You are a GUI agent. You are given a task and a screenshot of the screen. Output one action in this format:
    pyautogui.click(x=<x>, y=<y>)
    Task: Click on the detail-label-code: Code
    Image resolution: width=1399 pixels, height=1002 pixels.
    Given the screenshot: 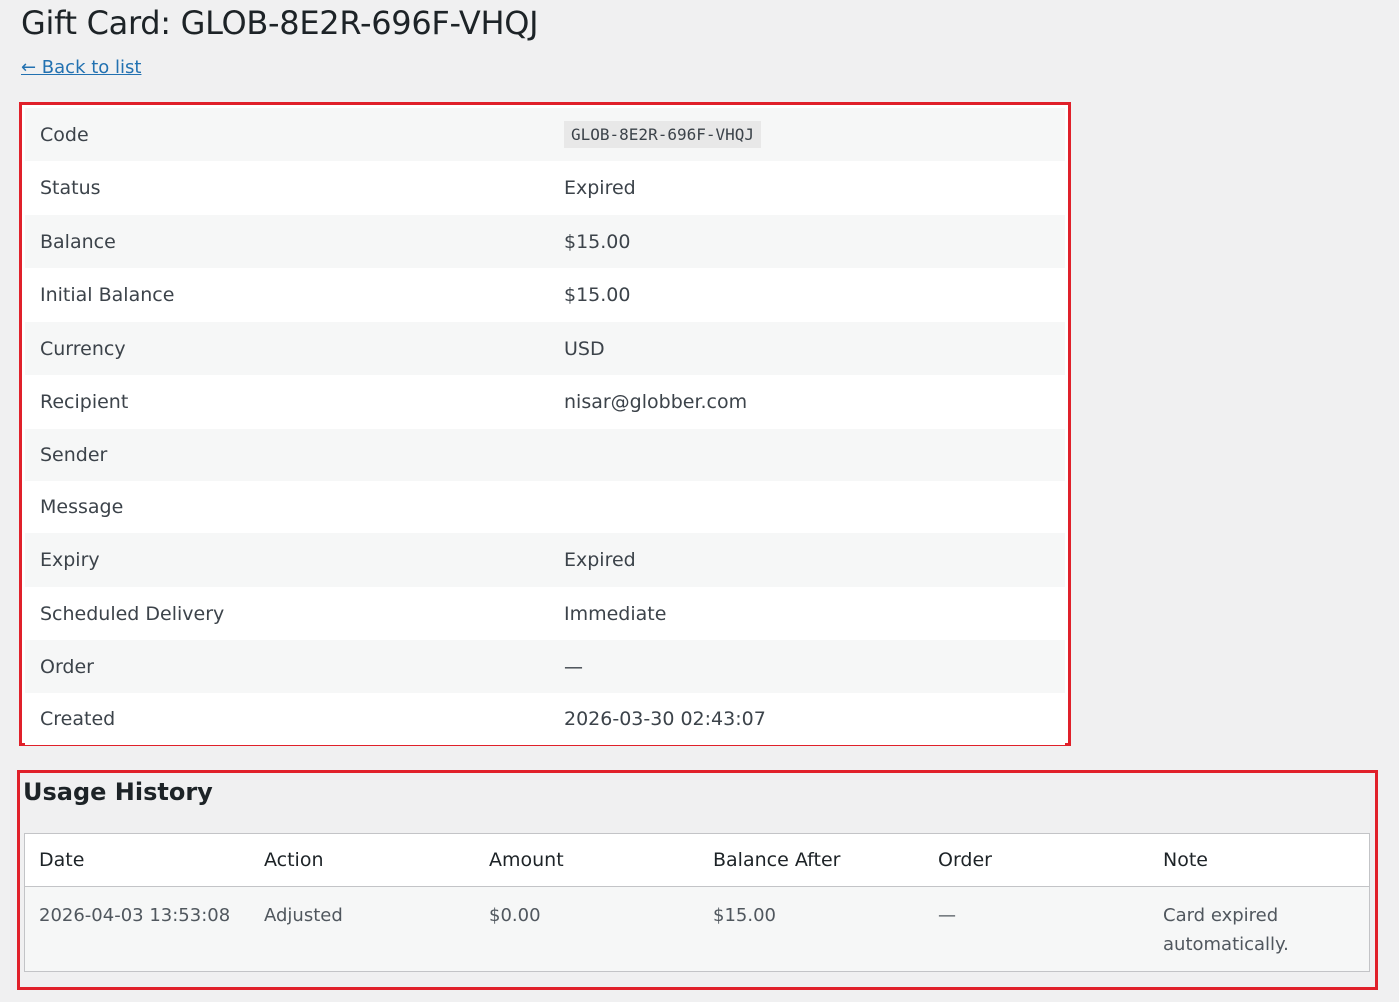 What is the action you would take?
    pyautogui.click(x=287, y=134)
    